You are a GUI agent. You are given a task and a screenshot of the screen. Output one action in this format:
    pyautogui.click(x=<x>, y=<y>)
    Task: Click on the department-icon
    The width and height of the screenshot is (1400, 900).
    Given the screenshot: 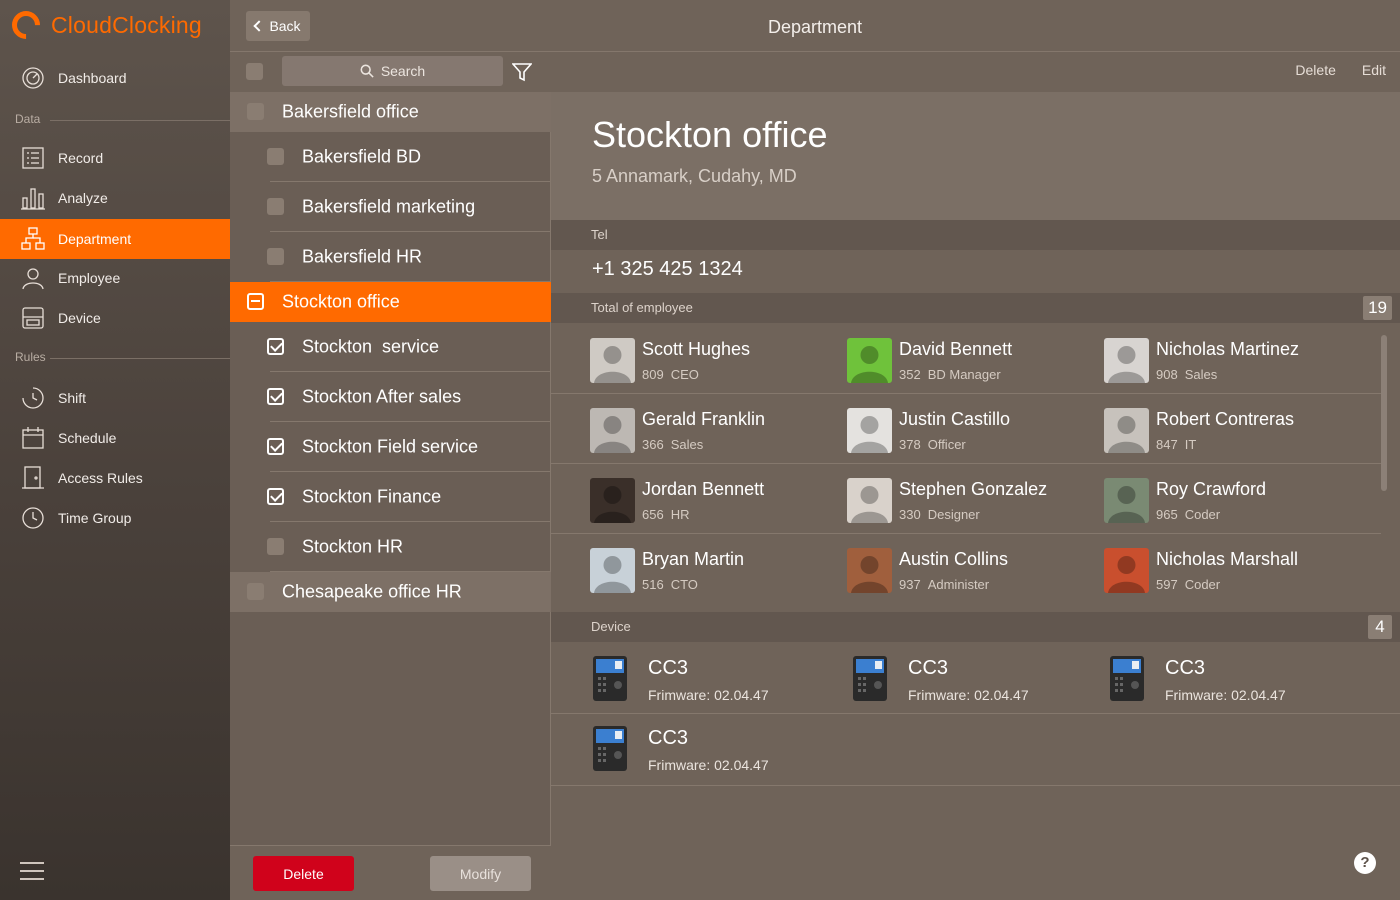 What is the action you would take?
    pyautogui.click(x=33, y=239)
    